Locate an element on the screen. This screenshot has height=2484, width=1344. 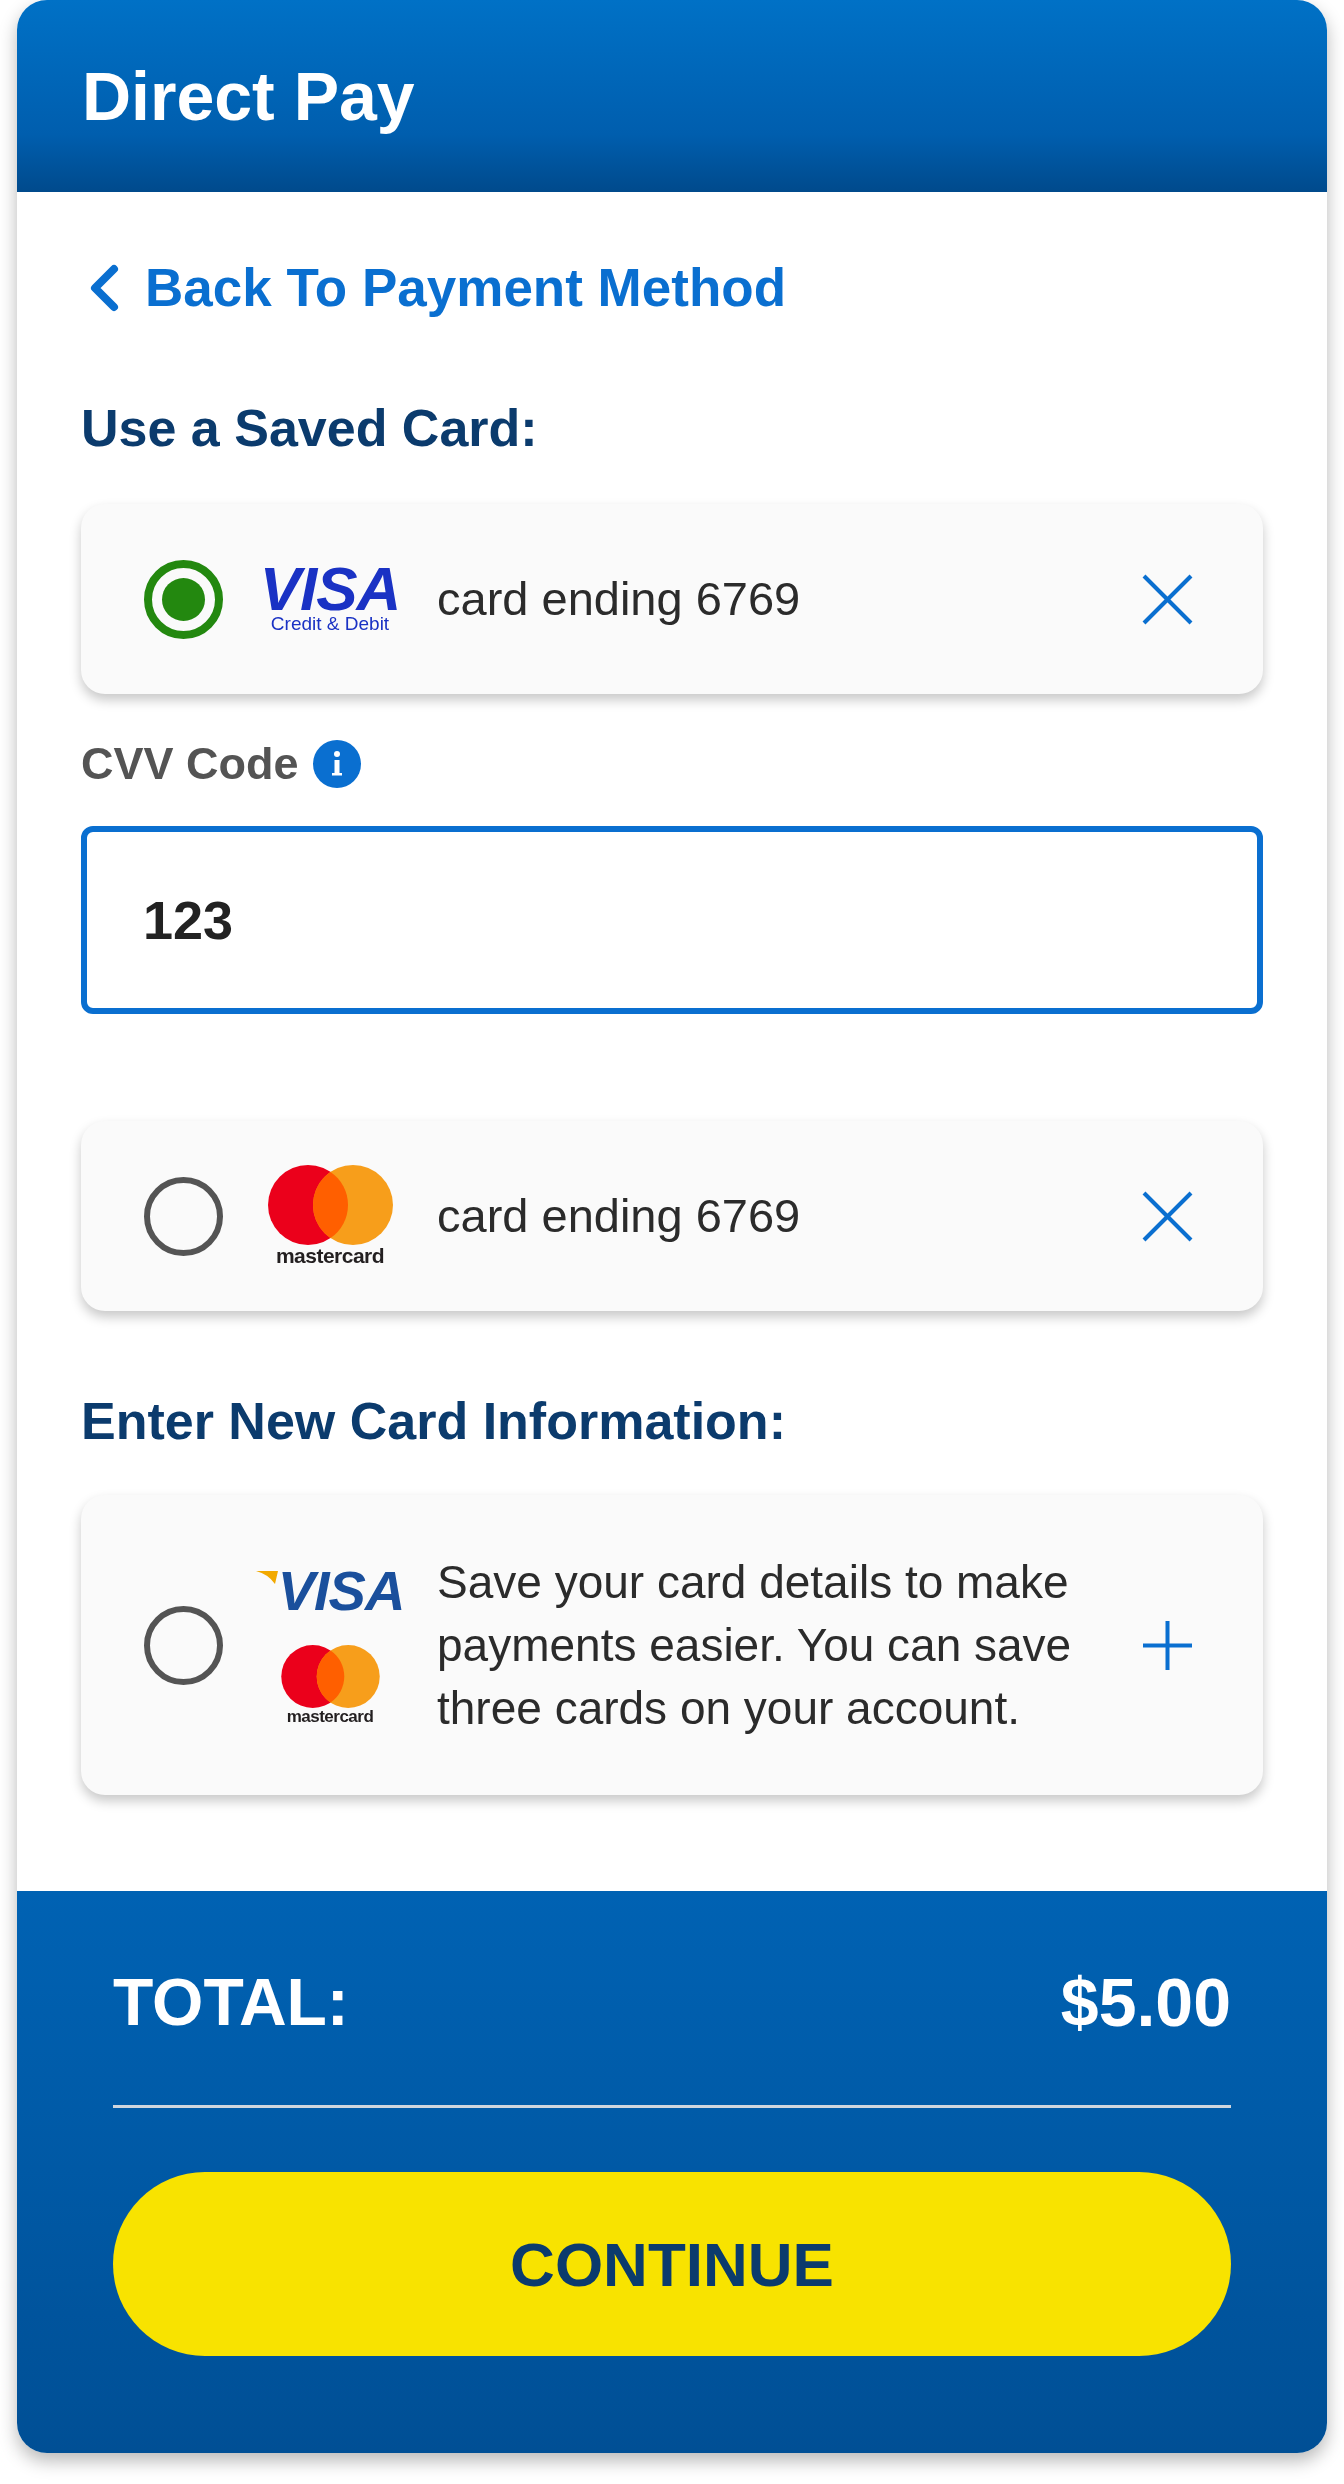
section-heading: Enter New Card Information: is located at coordinates (434, 1421).